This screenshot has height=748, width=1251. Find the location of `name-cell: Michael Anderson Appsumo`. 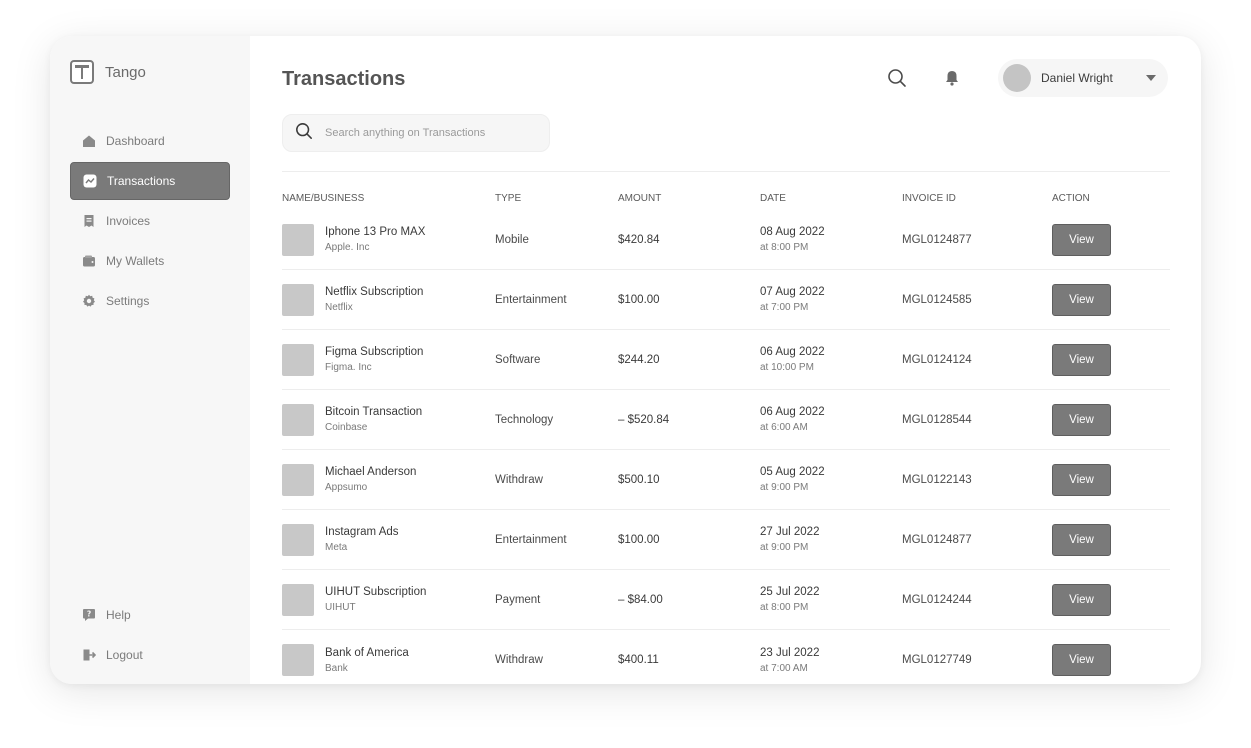

name-cell: Michael Anderson Appsumo is located at coordinates (388, 479).